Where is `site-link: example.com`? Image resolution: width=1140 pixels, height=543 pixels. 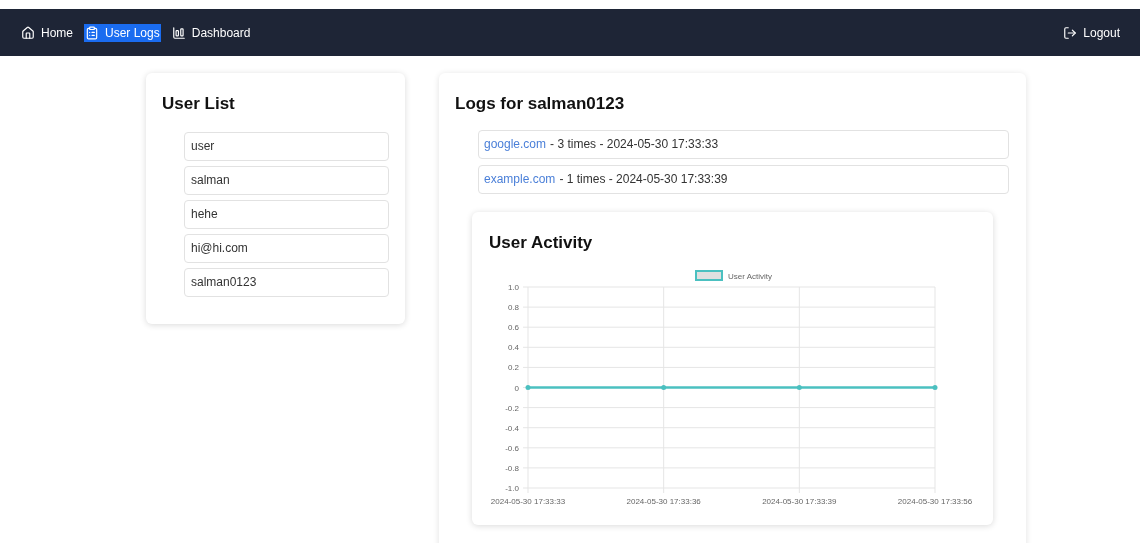 site-link: example.com is located at coordinates (520, 179).